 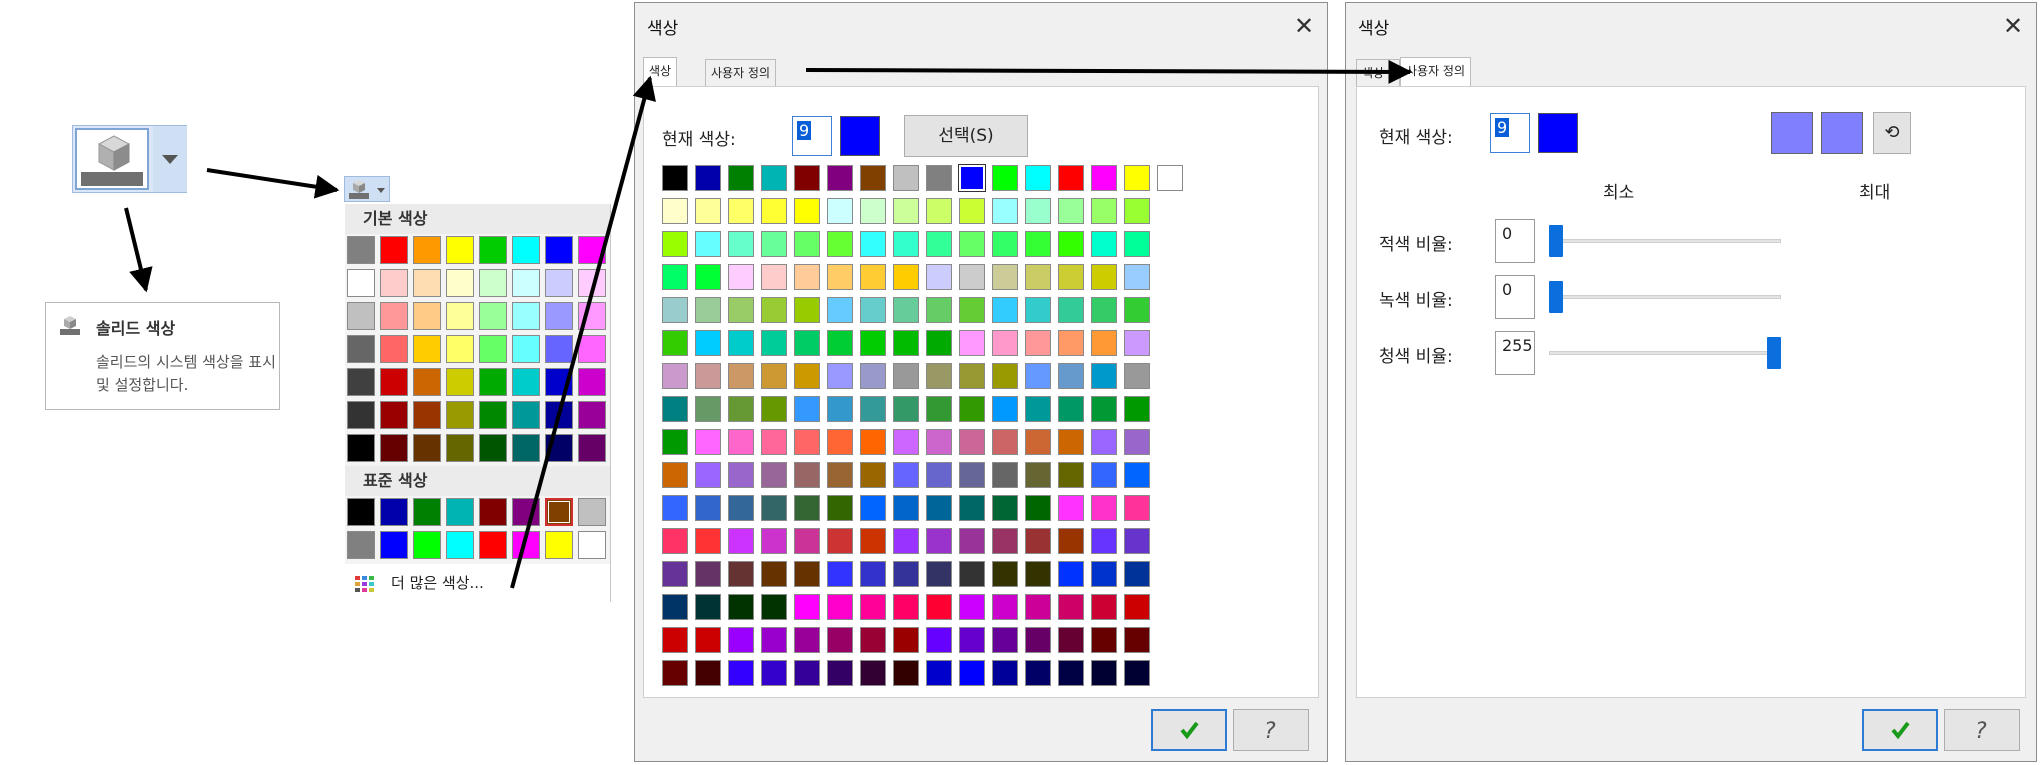 I want to click on arrow-to-color-dialog, so click(x=583, y=332).